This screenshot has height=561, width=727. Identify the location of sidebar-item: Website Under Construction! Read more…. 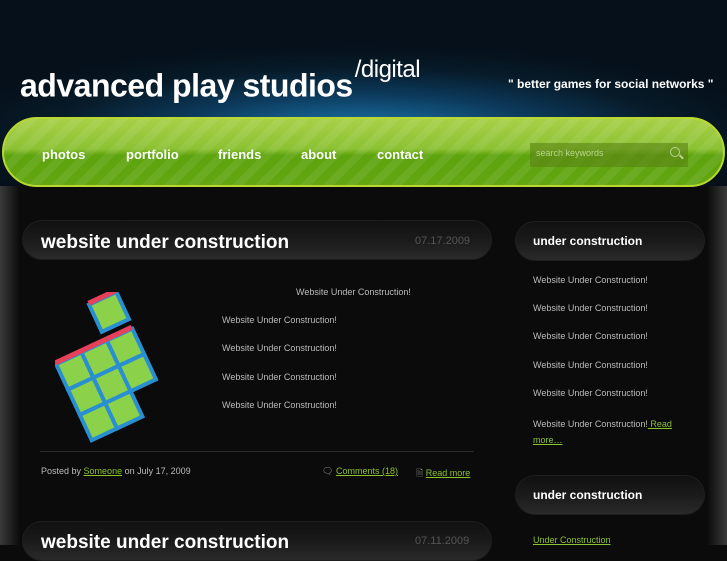
(608, 432).